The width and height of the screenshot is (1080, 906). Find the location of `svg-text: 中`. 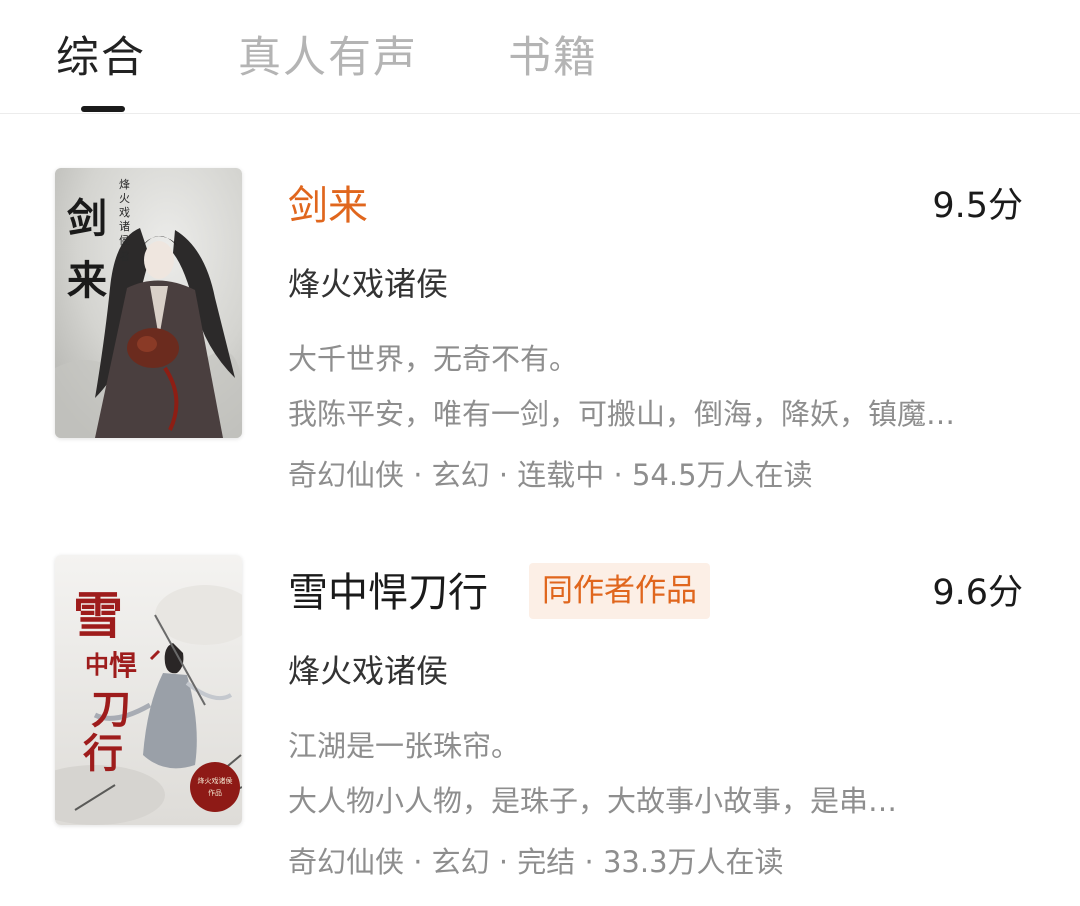

svg-text: 中 is located at coordinates (97, 664).